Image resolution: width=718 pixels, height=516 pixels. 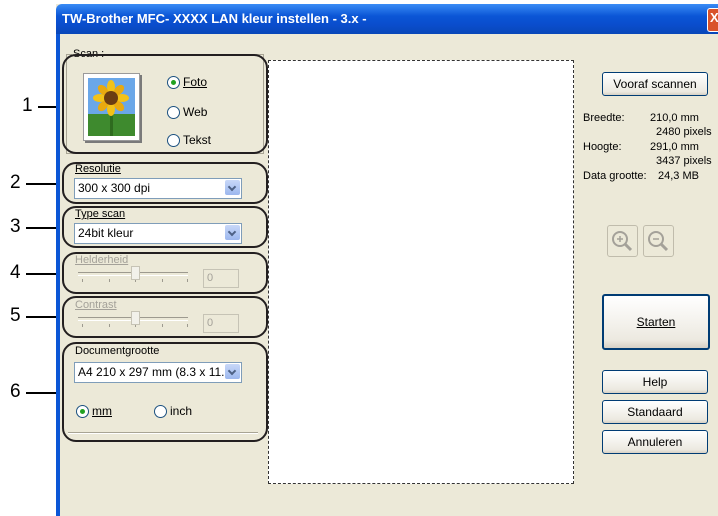 I want to click on close-icon: X, so click(x=714, y=17).